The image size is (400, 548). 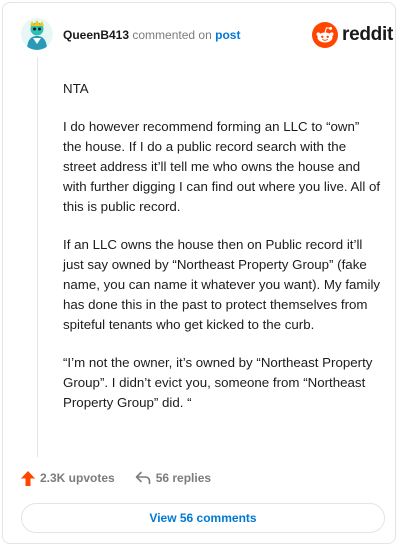 What do you see at coordinates (76, 88) in the screenshot?
I see `comment-paragraph: NTA` at bounding box center [76, 88].